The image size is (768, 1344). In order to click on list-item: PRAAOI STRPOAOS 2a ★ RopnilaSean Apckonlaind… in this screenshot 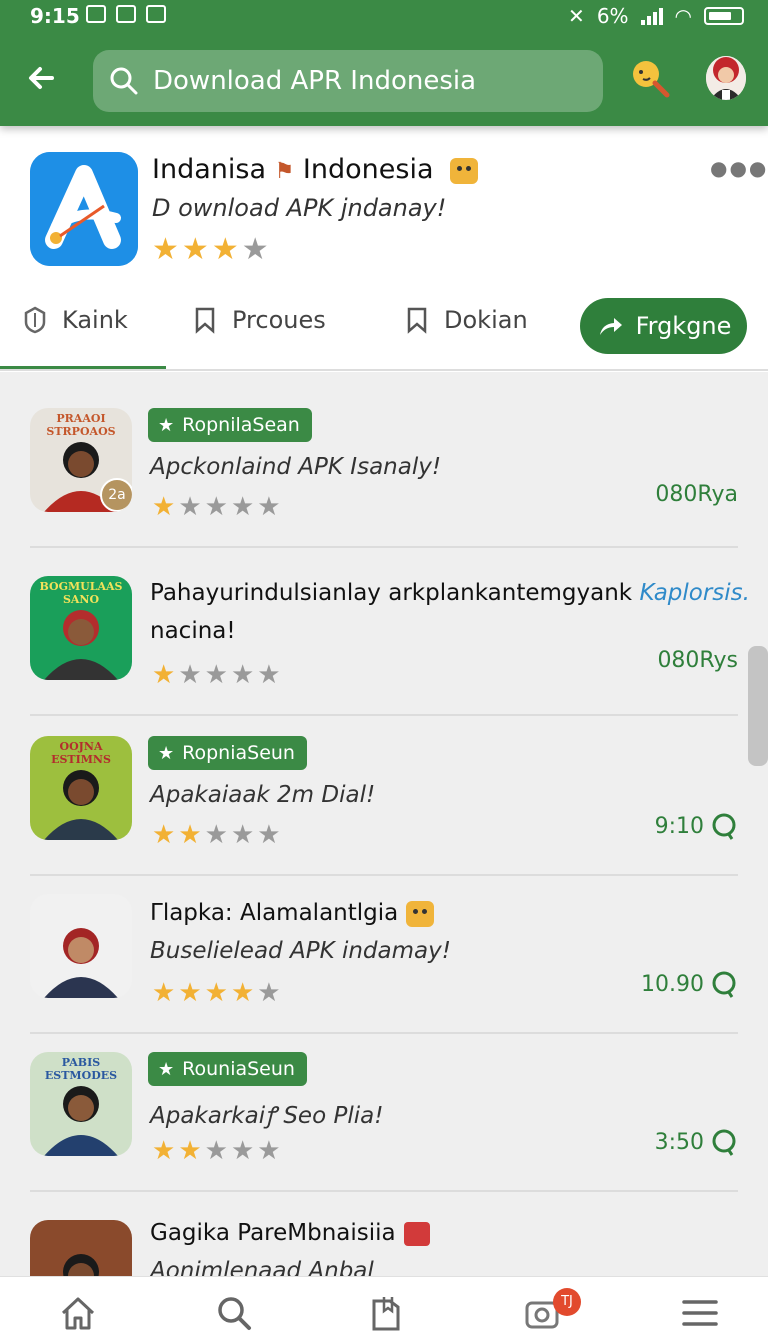, I will do `click(384, 471)`.